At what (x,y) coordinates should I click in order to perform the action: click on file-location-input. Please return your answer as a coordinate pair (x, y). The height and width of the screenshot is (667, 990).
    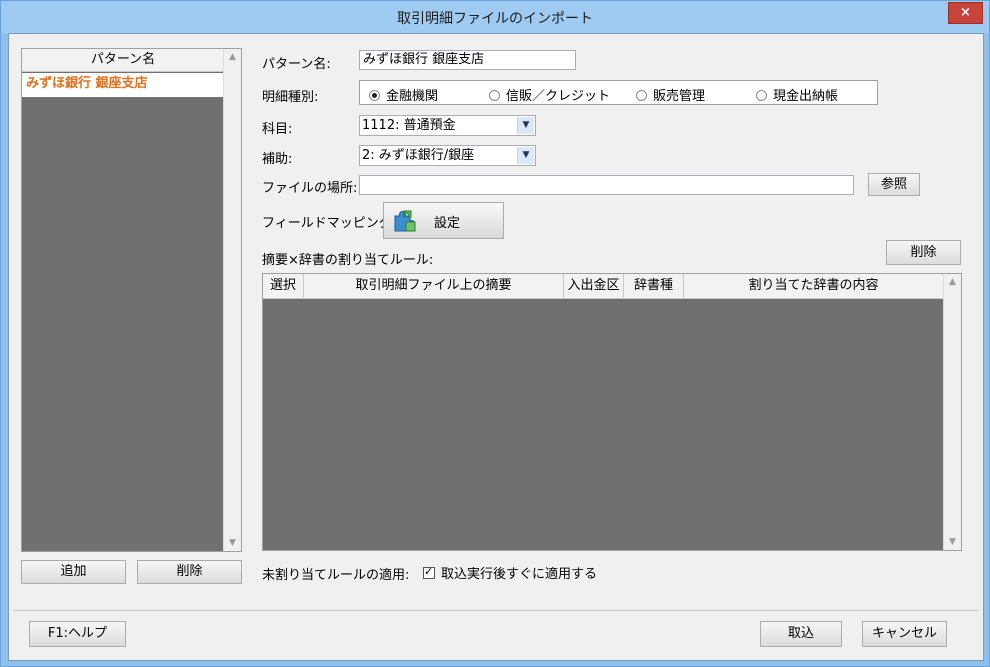
    Looking at the image, I should click on (606, 185).